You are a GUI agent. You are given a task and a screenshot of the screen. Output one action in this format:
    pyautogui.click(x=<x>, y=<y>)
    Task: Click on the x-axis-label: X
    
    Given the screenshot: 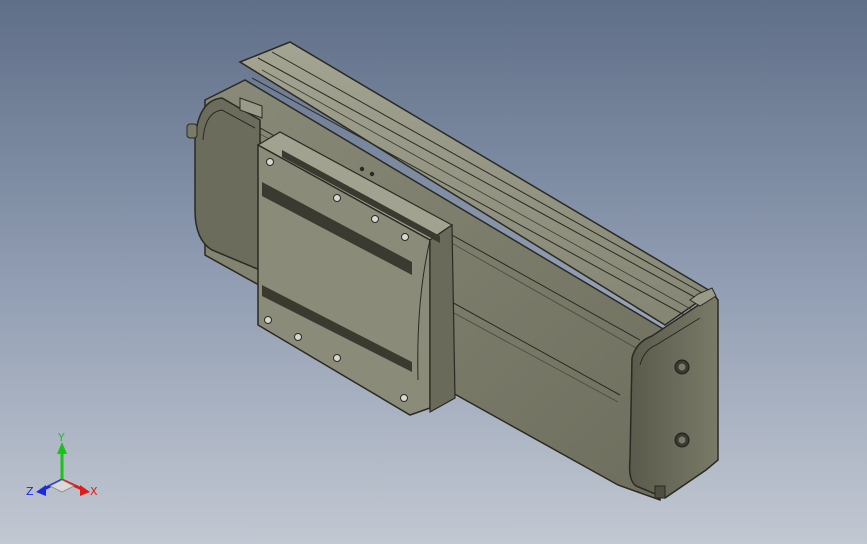 What is the action you would take?
    pyautogui.click(x=94, y=491)
    